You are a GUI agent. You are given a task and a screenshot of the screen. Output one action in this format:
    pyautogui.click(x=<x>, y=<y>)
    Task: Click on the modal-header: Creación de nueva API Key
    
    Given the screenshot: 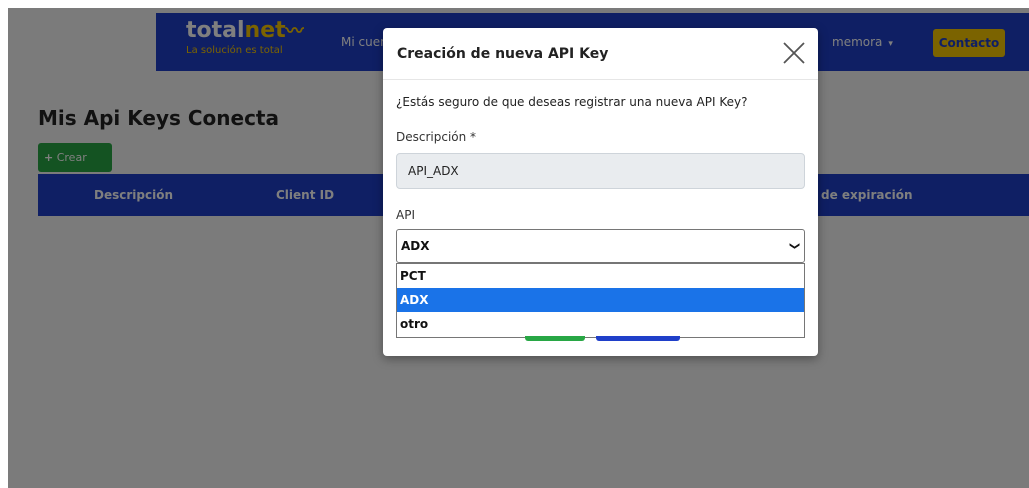 What is the action you would take?
    pyautogui.click(x=600, y=54)
    